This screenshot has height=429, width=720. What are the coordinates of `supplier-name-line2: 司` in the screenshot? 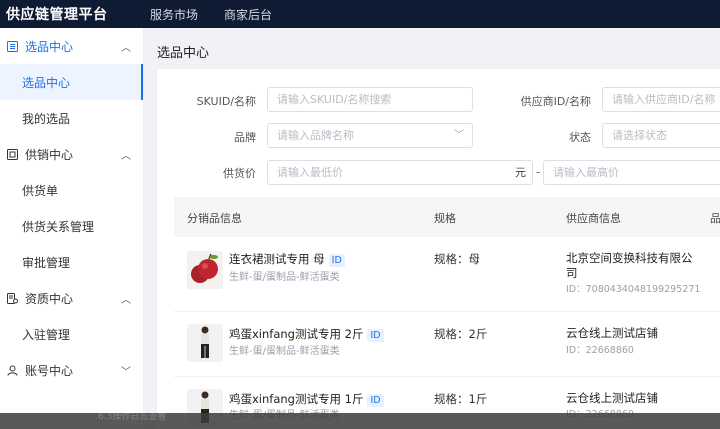 It's located at (572, 273).